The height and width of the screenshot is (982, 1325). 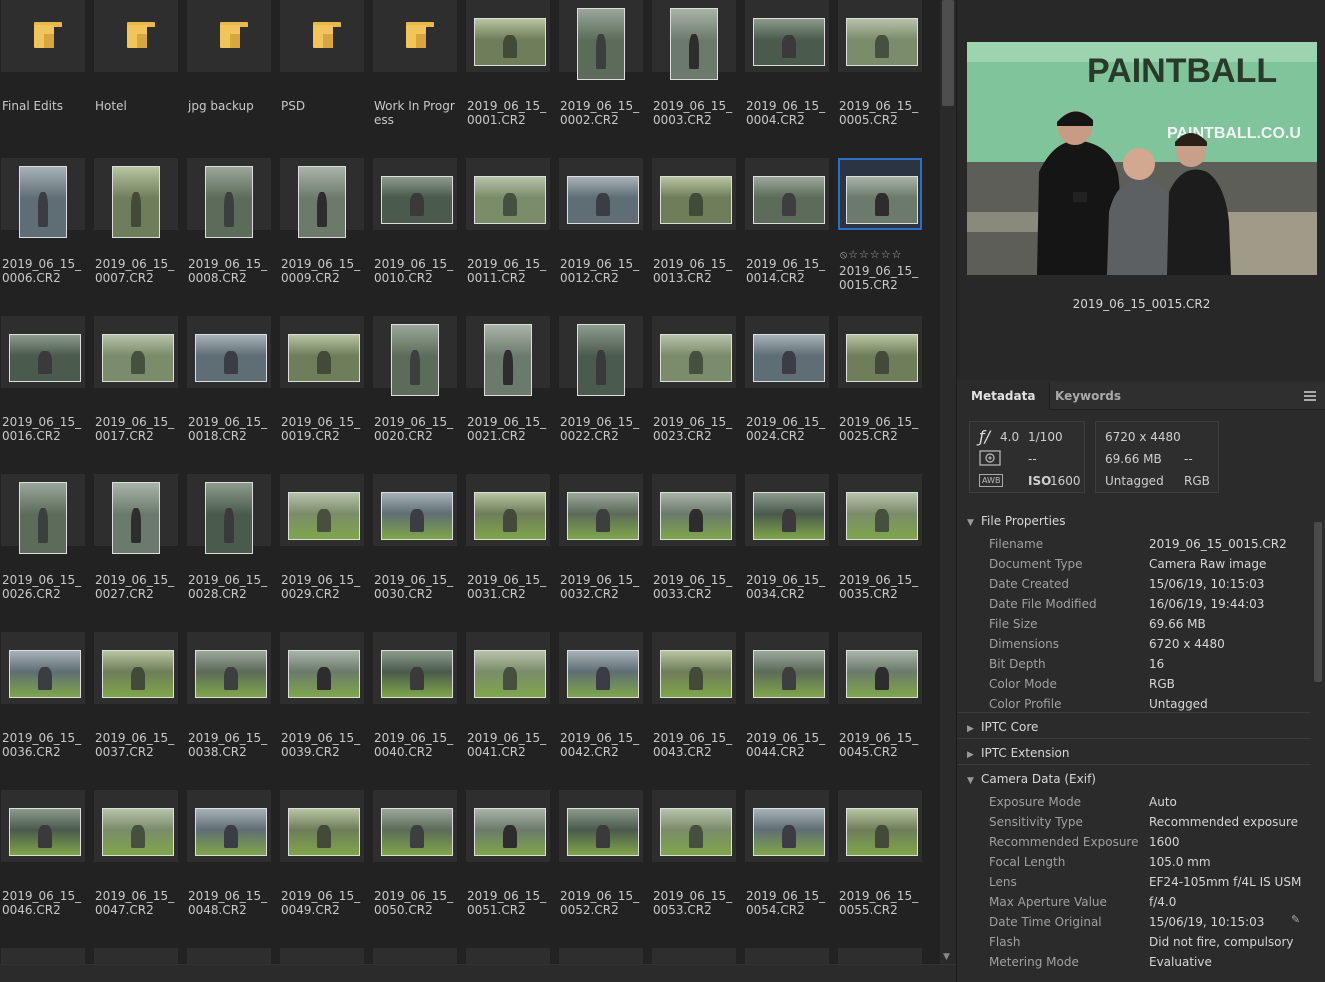 What do you see at coordinates (1031, 779) in the screenshot?
I see `section-camera-data: ▼ Camera Data (Exif)` at bounding box center [1031, 779].